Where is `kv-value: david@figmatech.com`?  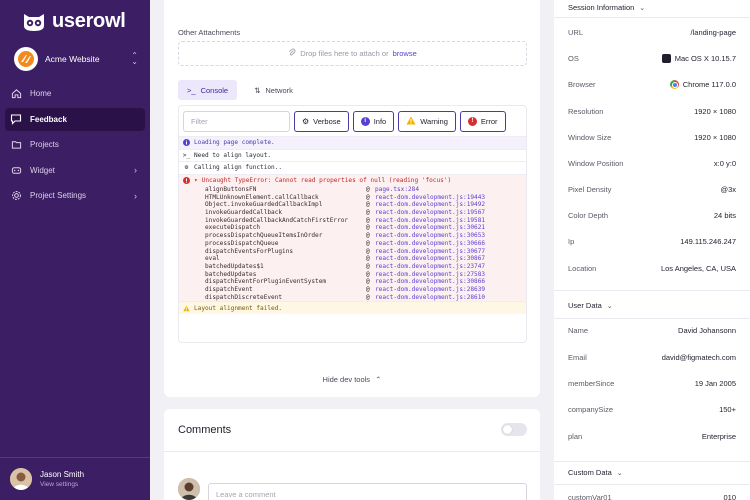 kv-value: david@figmatech.com is located at coordinates (699, 357).